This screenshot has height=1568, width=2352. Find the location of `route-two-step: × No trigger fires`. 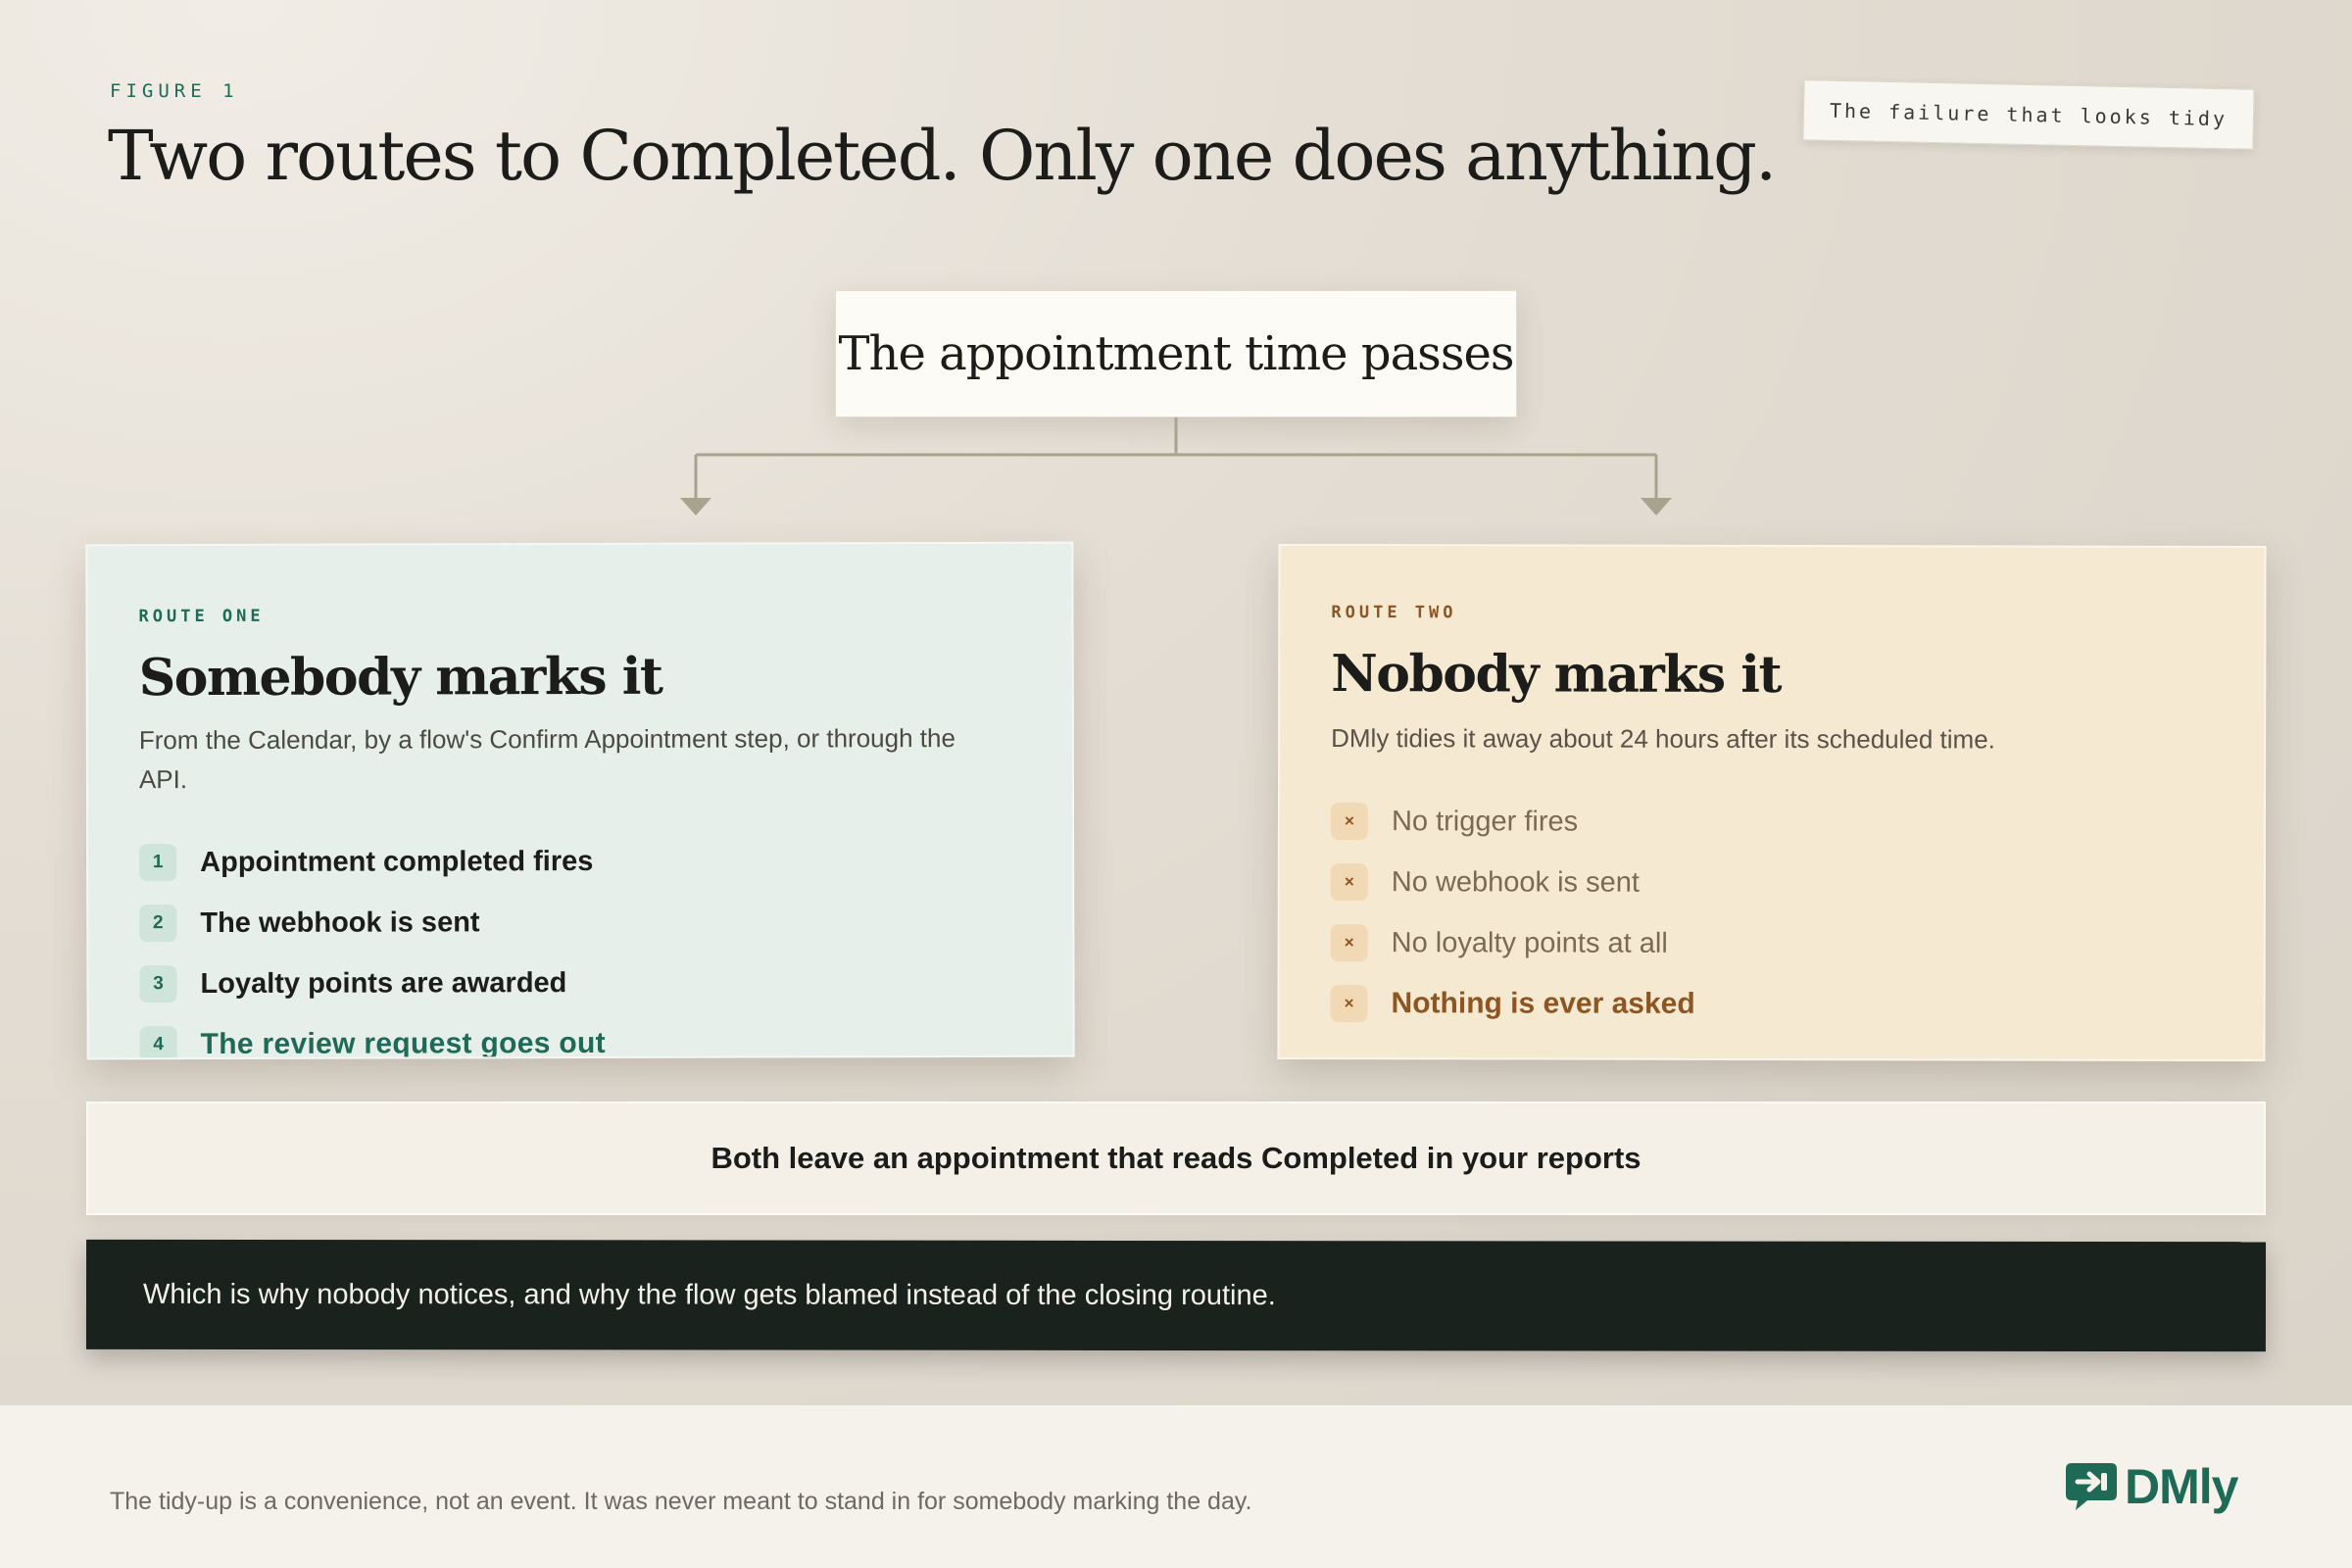

route-two-step: × No trigger fires is located at coordinates (1512, 822).